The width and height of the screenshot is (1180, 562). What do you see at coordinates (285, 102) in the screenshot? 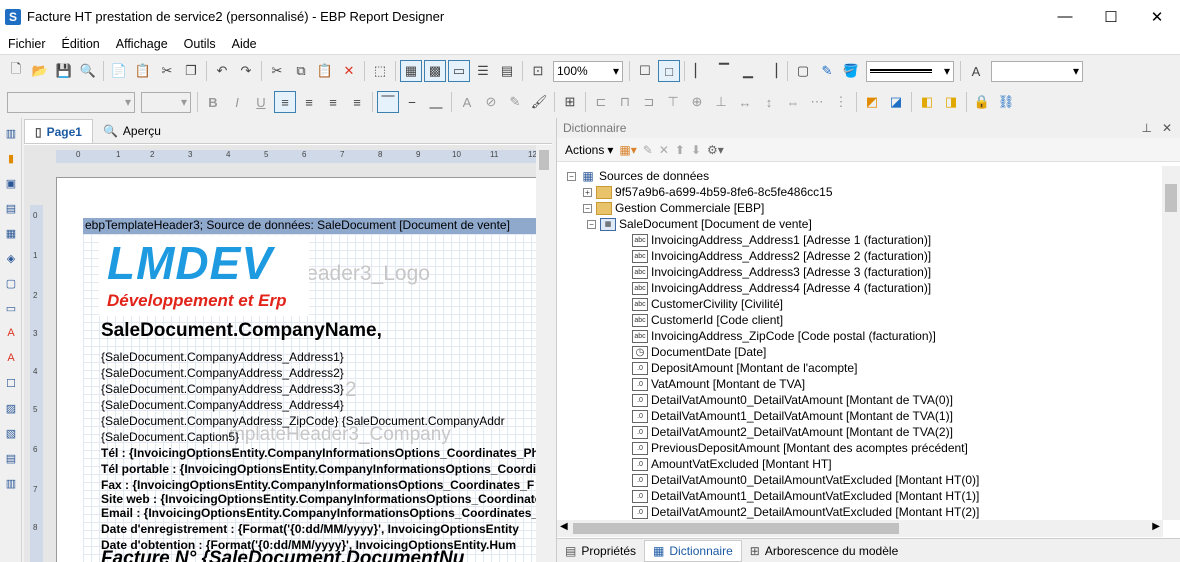
I see `align-left-icon: ≡` at bounding box center [285, 102].